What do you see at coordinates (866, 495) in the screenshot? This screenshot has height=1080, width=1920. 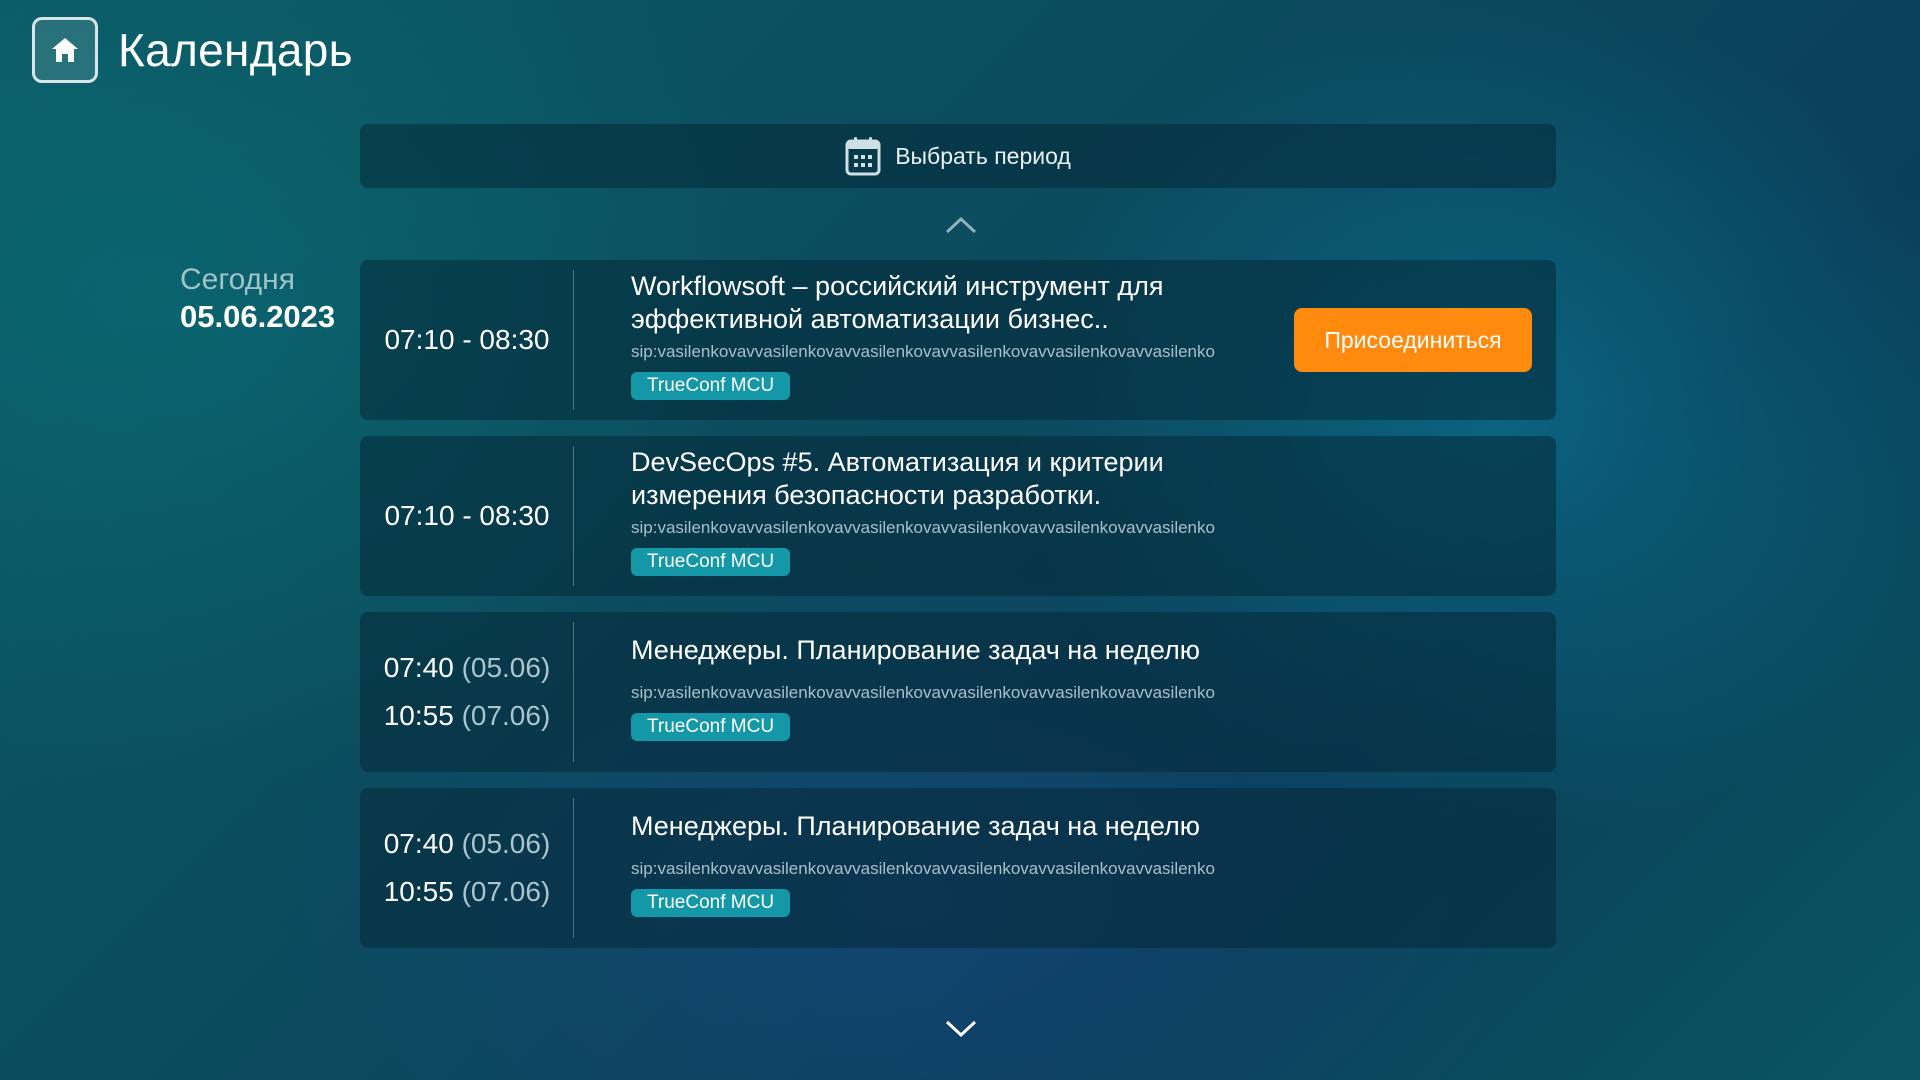 I see `event-title-line: измерения безопасности разработки.` at bounding box center [866, 495].